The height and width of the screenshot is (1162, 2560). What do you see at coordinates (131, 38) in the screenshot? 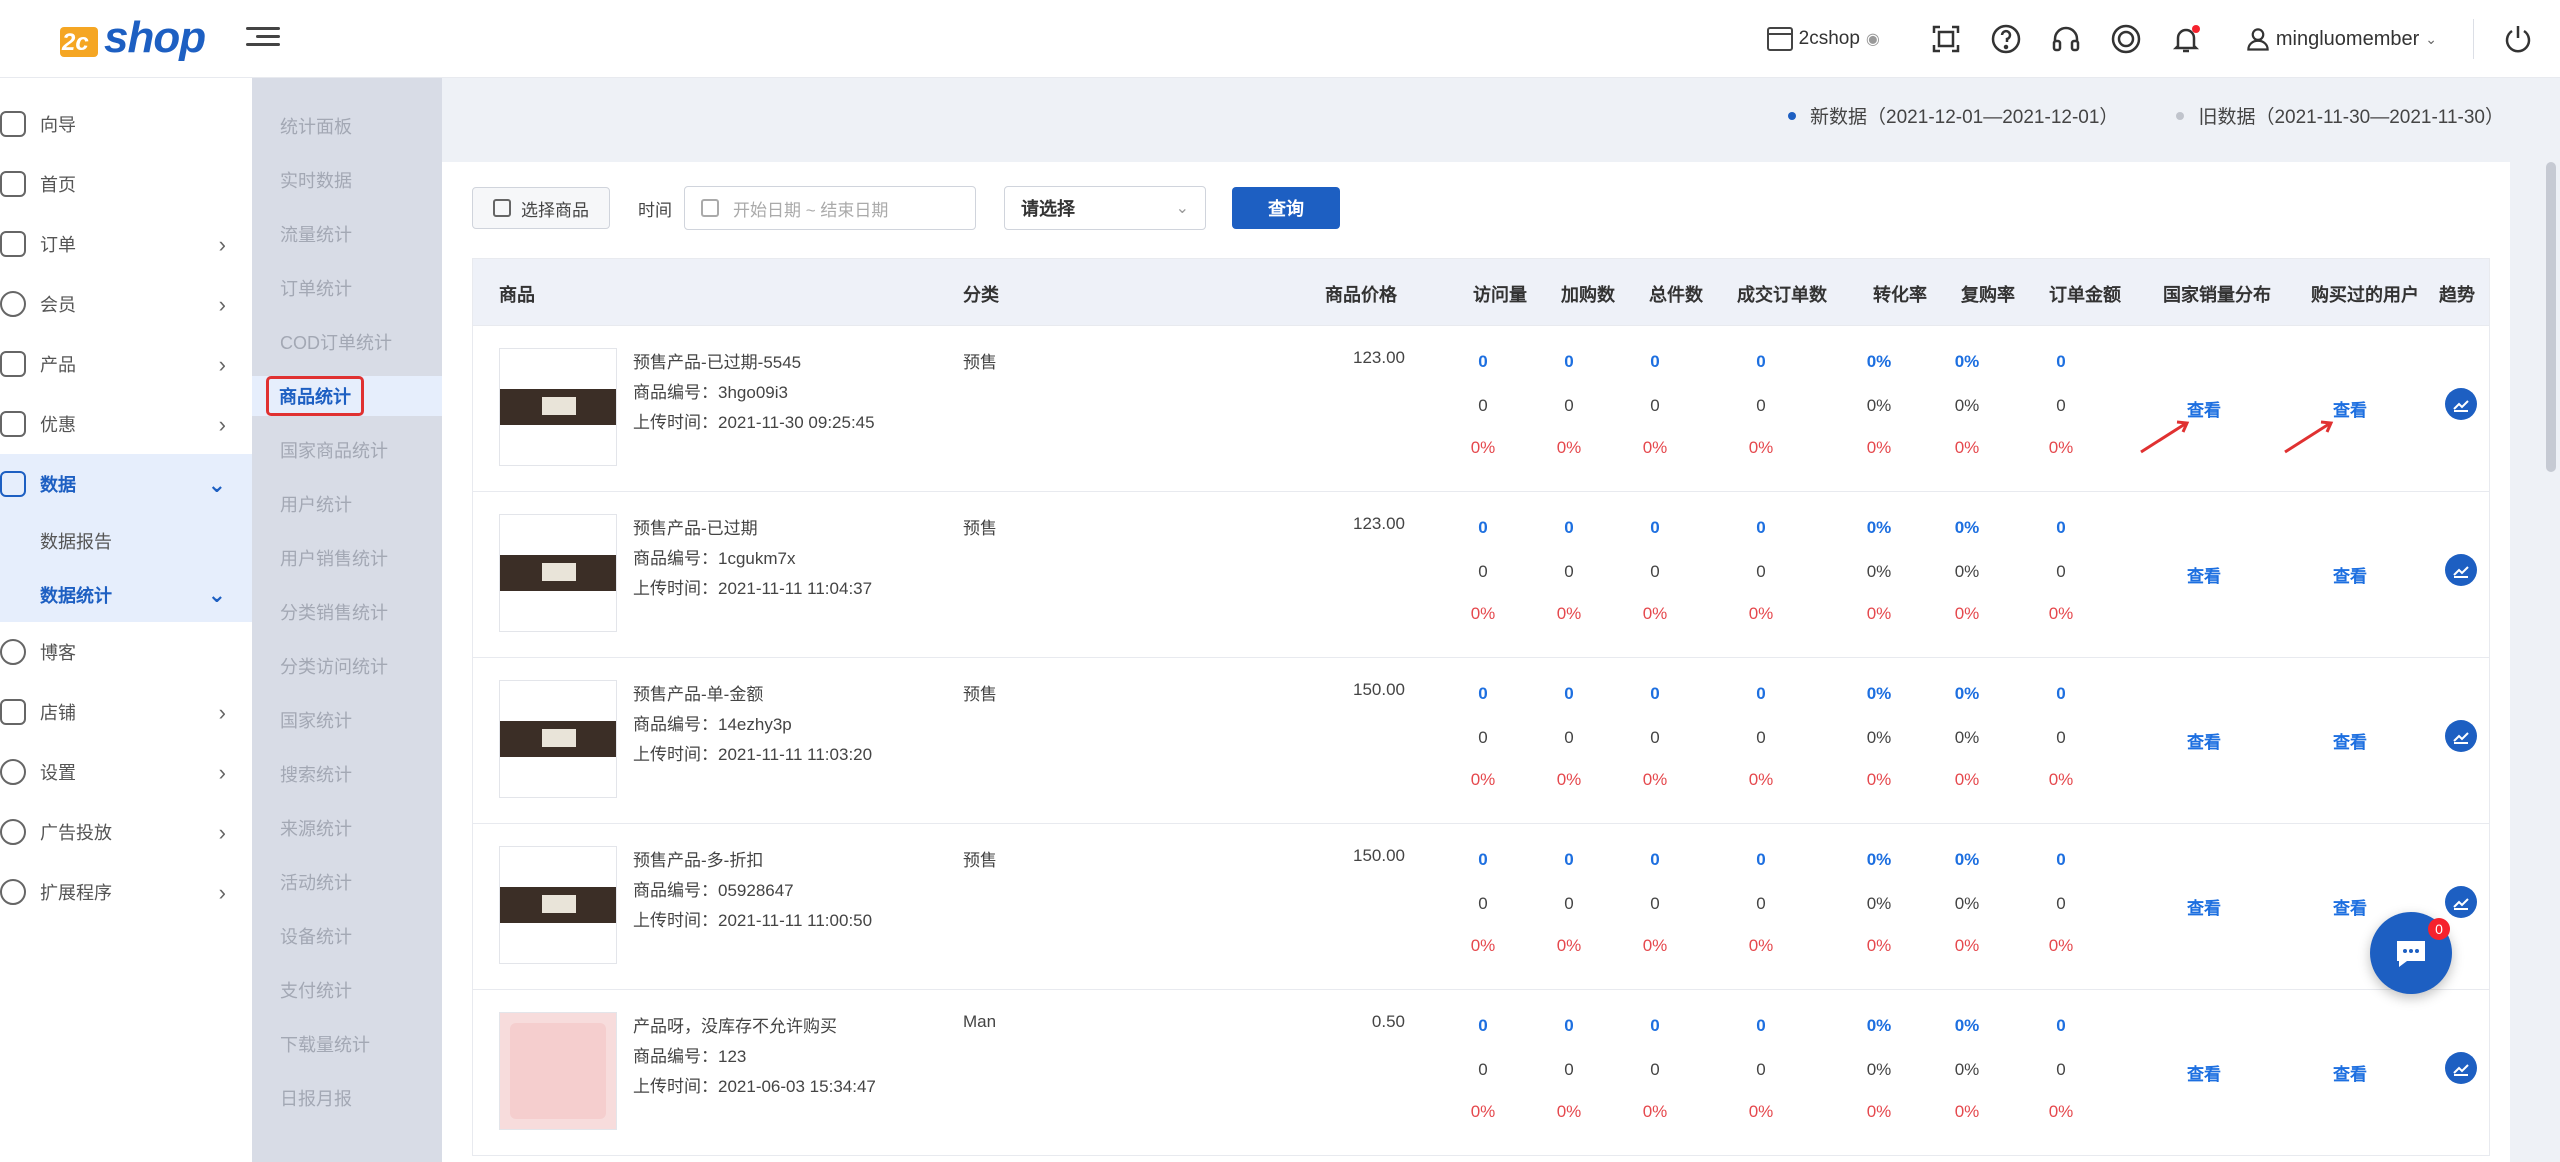
I see `logo: 2c shop` at bounding box center [131, 38].